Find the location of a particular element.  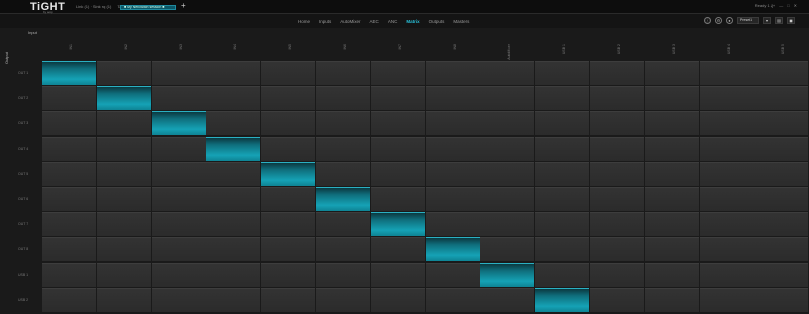

tab-automixer: AutoMixer is located at coordinates (350, 21).